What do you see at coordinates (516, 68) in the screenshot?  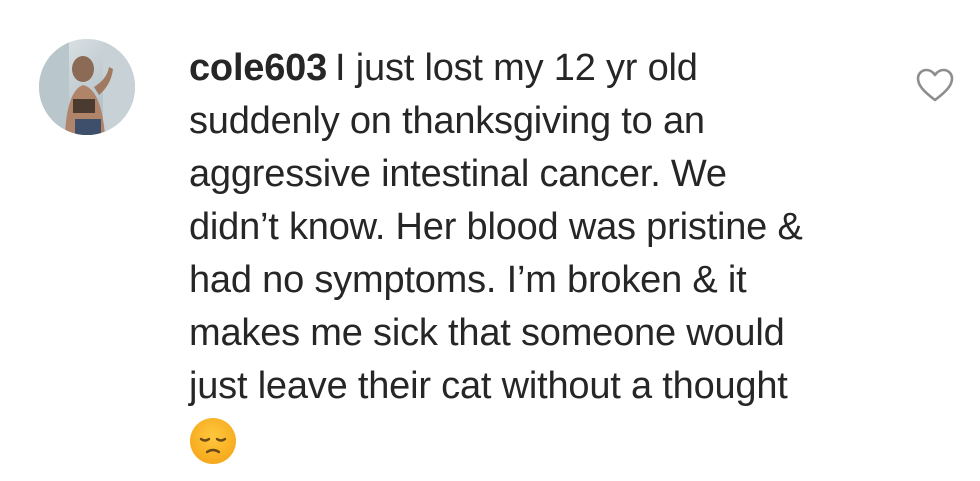 I see `comment-text: I just lost my 12 yr old` at bounding box center [516, 68].